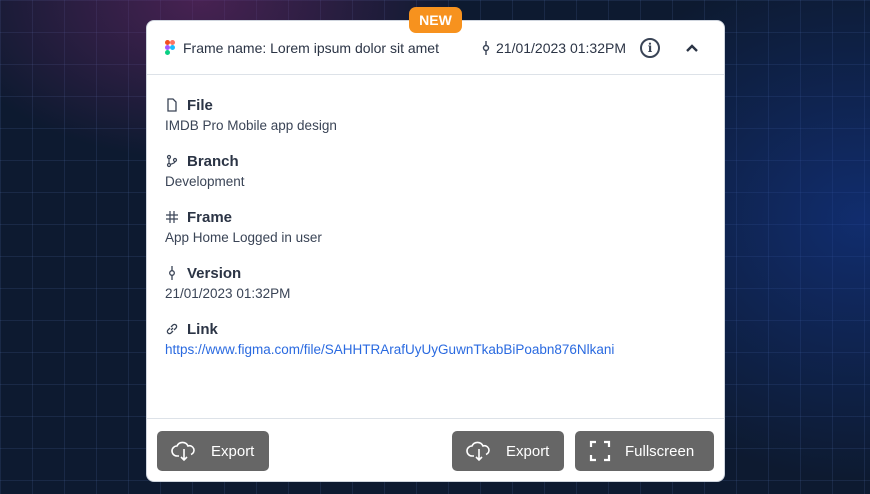 This screenshot has height=494, width=870. Describe the element at coordinates (311, 47) in the screenshot. I see `frame-name: Frame name: Lorem ipsum dolor sit amet` at that location.